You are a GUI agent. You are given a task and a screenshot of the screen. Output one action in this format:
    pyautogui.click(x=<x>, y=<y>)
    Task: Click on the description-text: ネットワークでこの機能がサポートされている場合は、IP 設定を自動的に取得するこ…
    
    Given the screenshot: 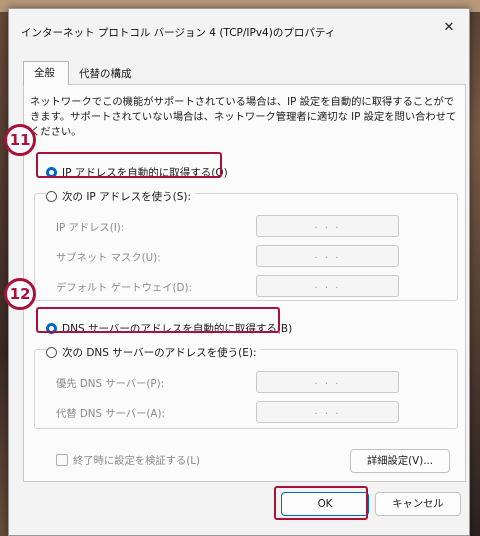 What is the action you would take?
    pyautogui.click(x=243, y=117)
    